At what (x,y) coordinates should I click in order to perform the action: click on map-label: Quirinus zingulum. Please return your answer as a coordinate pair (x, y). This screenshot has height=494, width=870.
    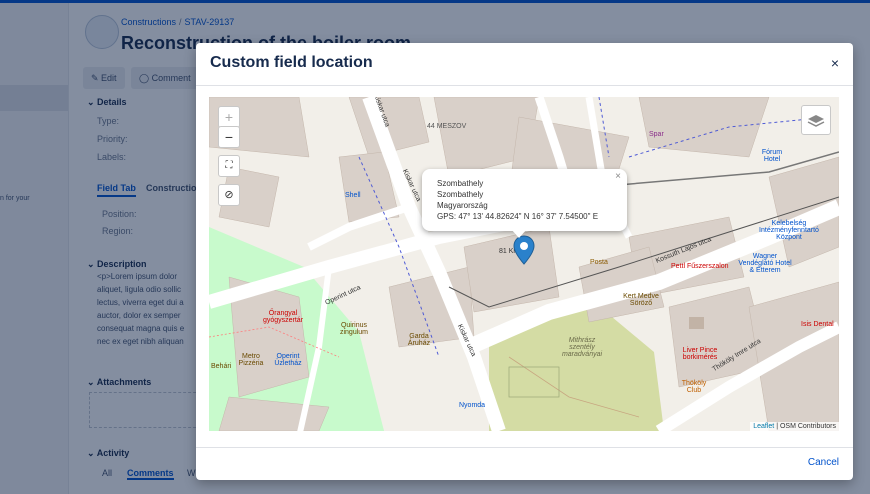
    Looking at the image, I should click on (353, 329).